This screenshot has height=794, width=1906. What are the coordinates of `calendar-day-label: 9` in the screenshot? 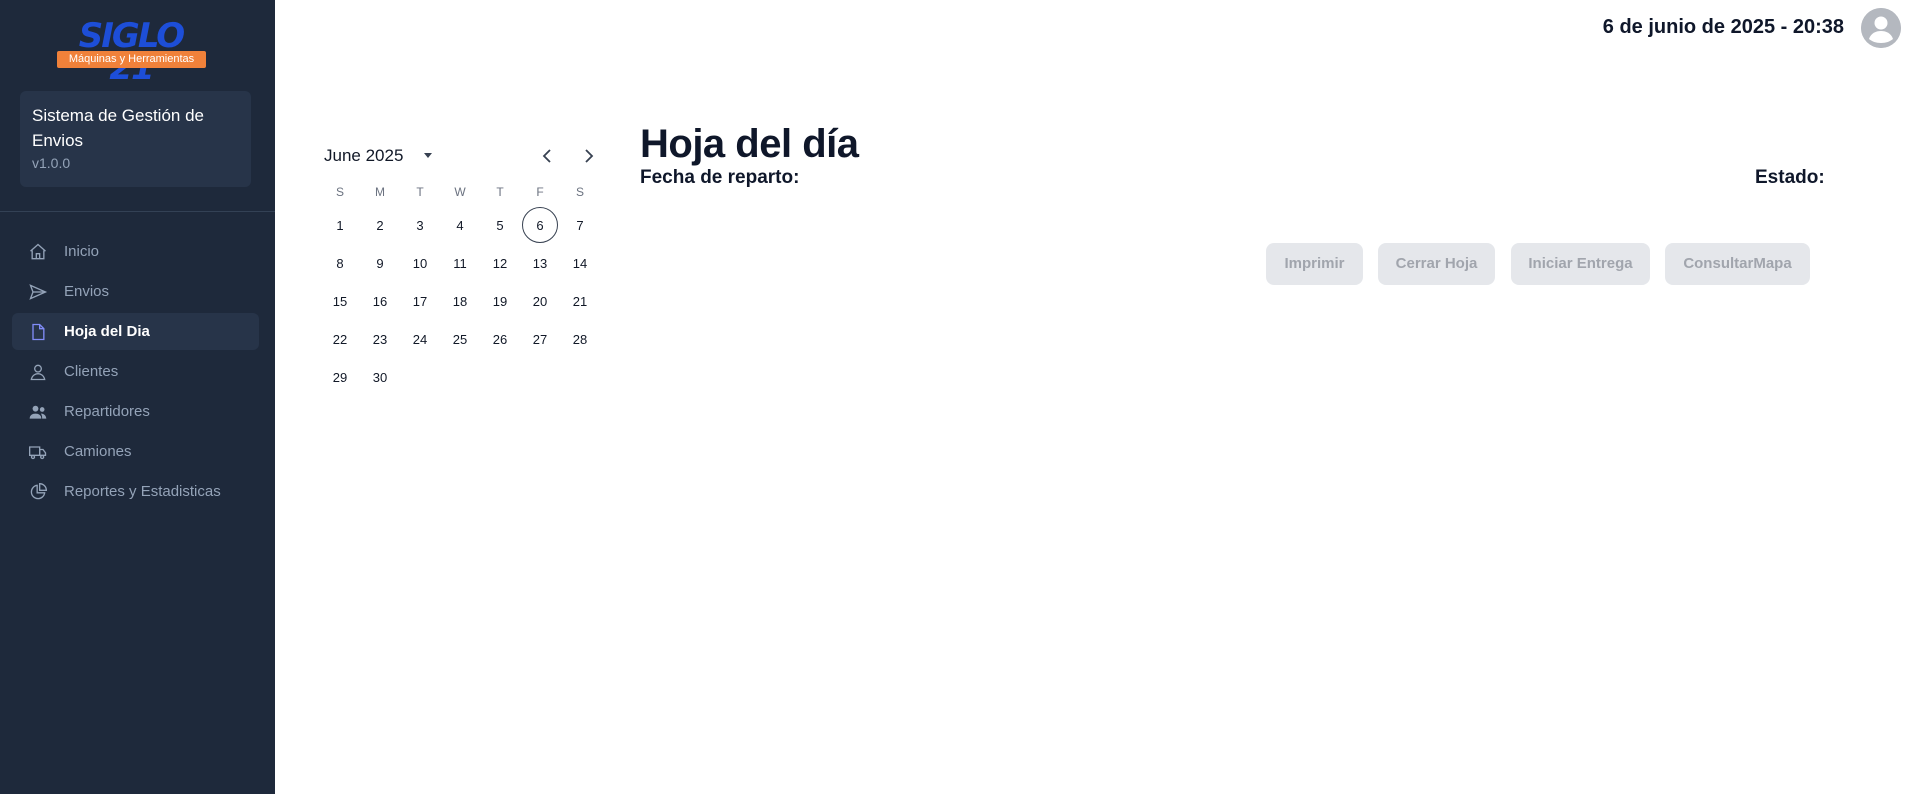 It's located at (380, 263).